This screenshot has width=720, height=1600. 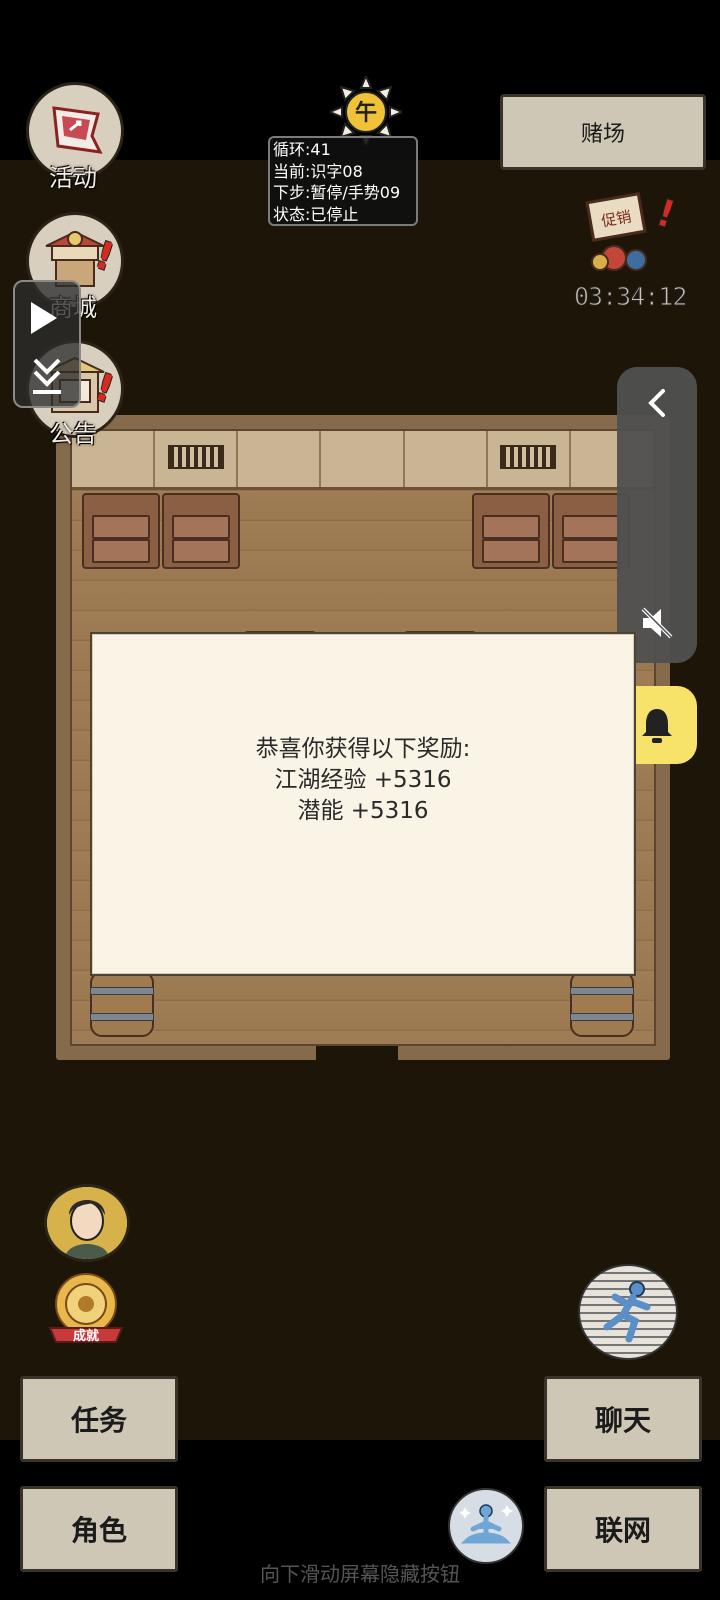 I want to click on back-wall, so click(x=363, y=460).